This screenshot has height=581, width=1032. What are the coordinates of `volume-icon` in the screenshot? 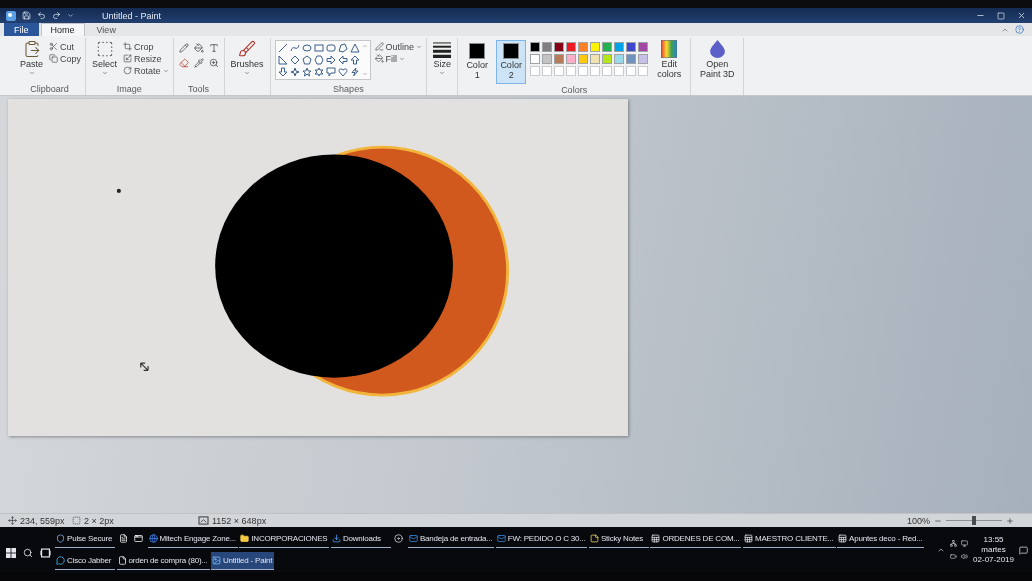 It's located at (965, 556).